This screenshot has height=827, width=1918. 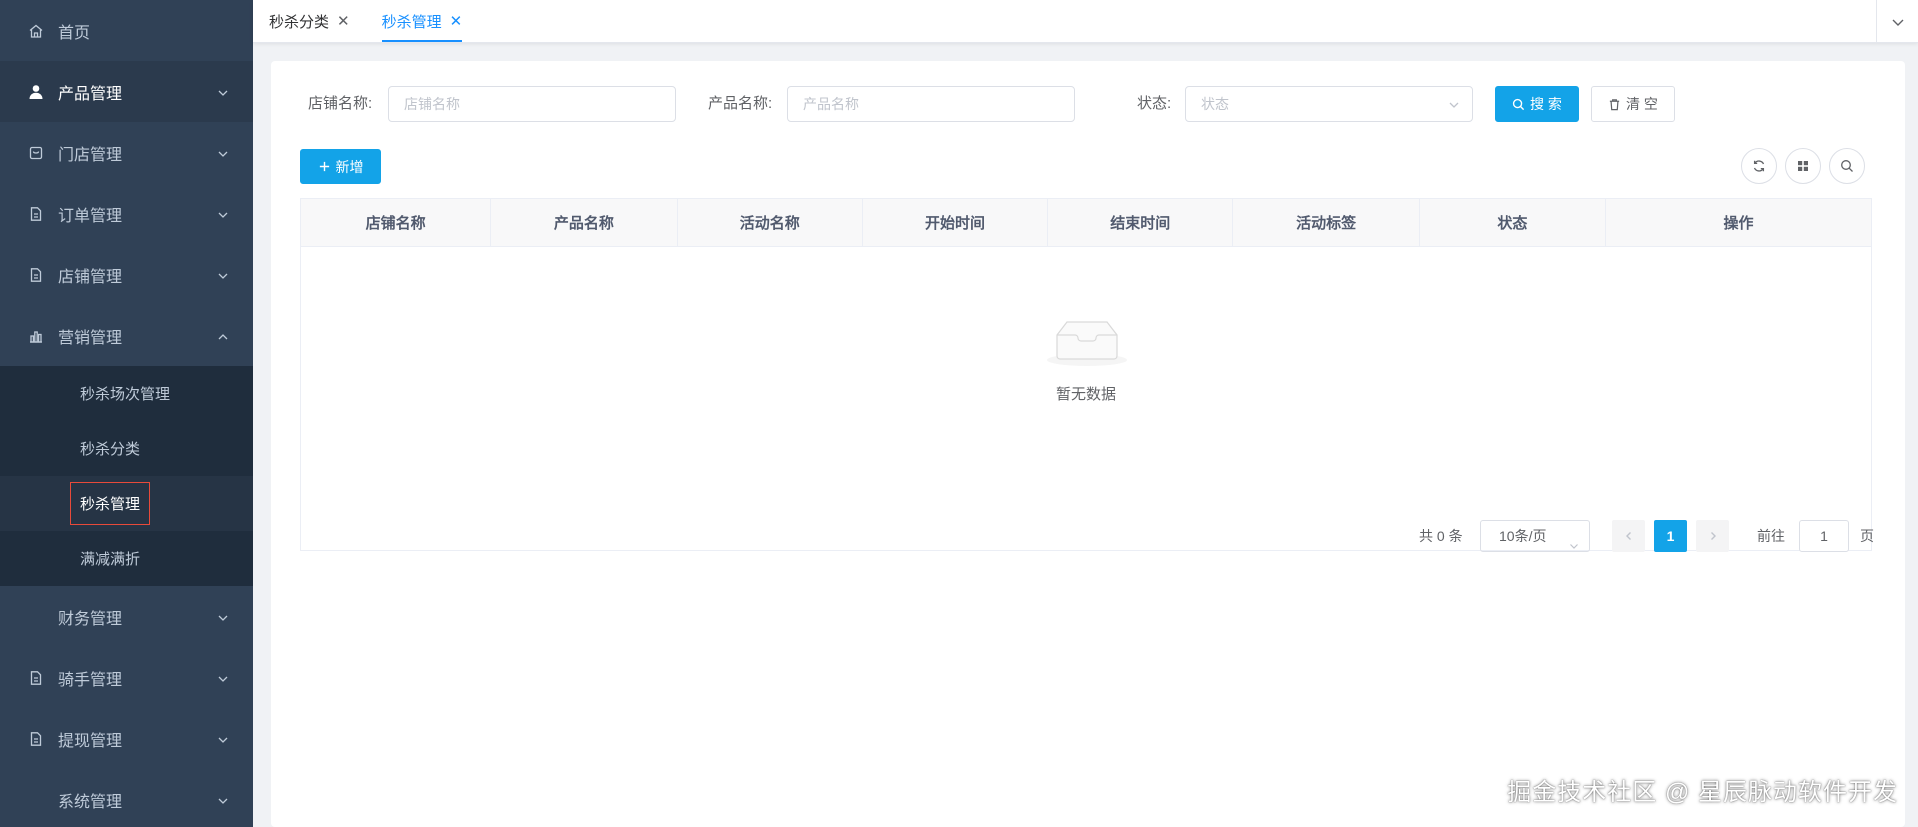 I want to click on sidebar-item-label: 首页, so click(x=74, y=33).